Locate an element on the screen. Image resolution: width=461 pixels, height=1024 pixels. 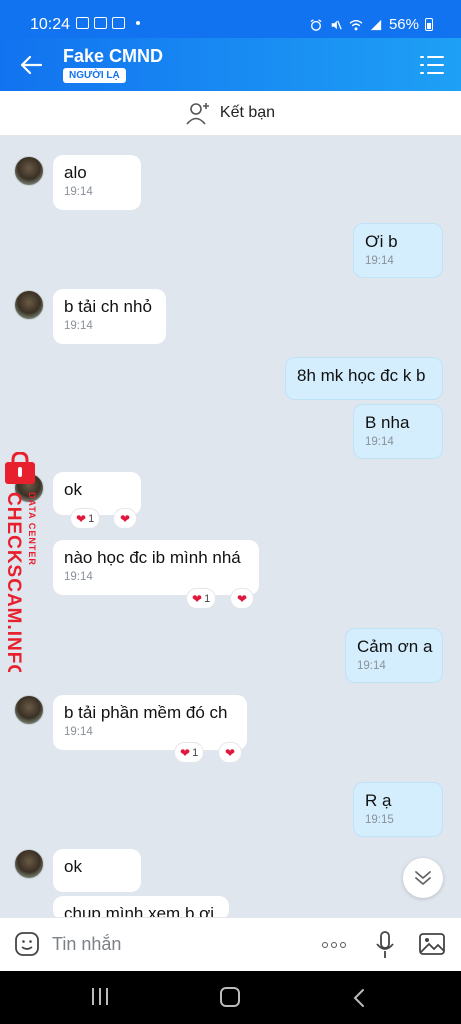
system-icons: 56% is located at coordinates (371, 24).